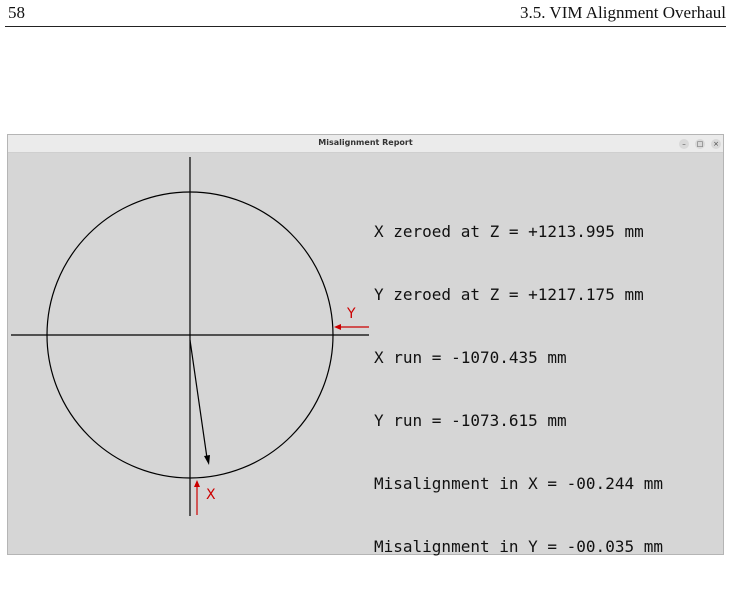 Image resolution: width=731 pixels, height=599 pixels. I want to click on page-number: 58, so click(16, 12).